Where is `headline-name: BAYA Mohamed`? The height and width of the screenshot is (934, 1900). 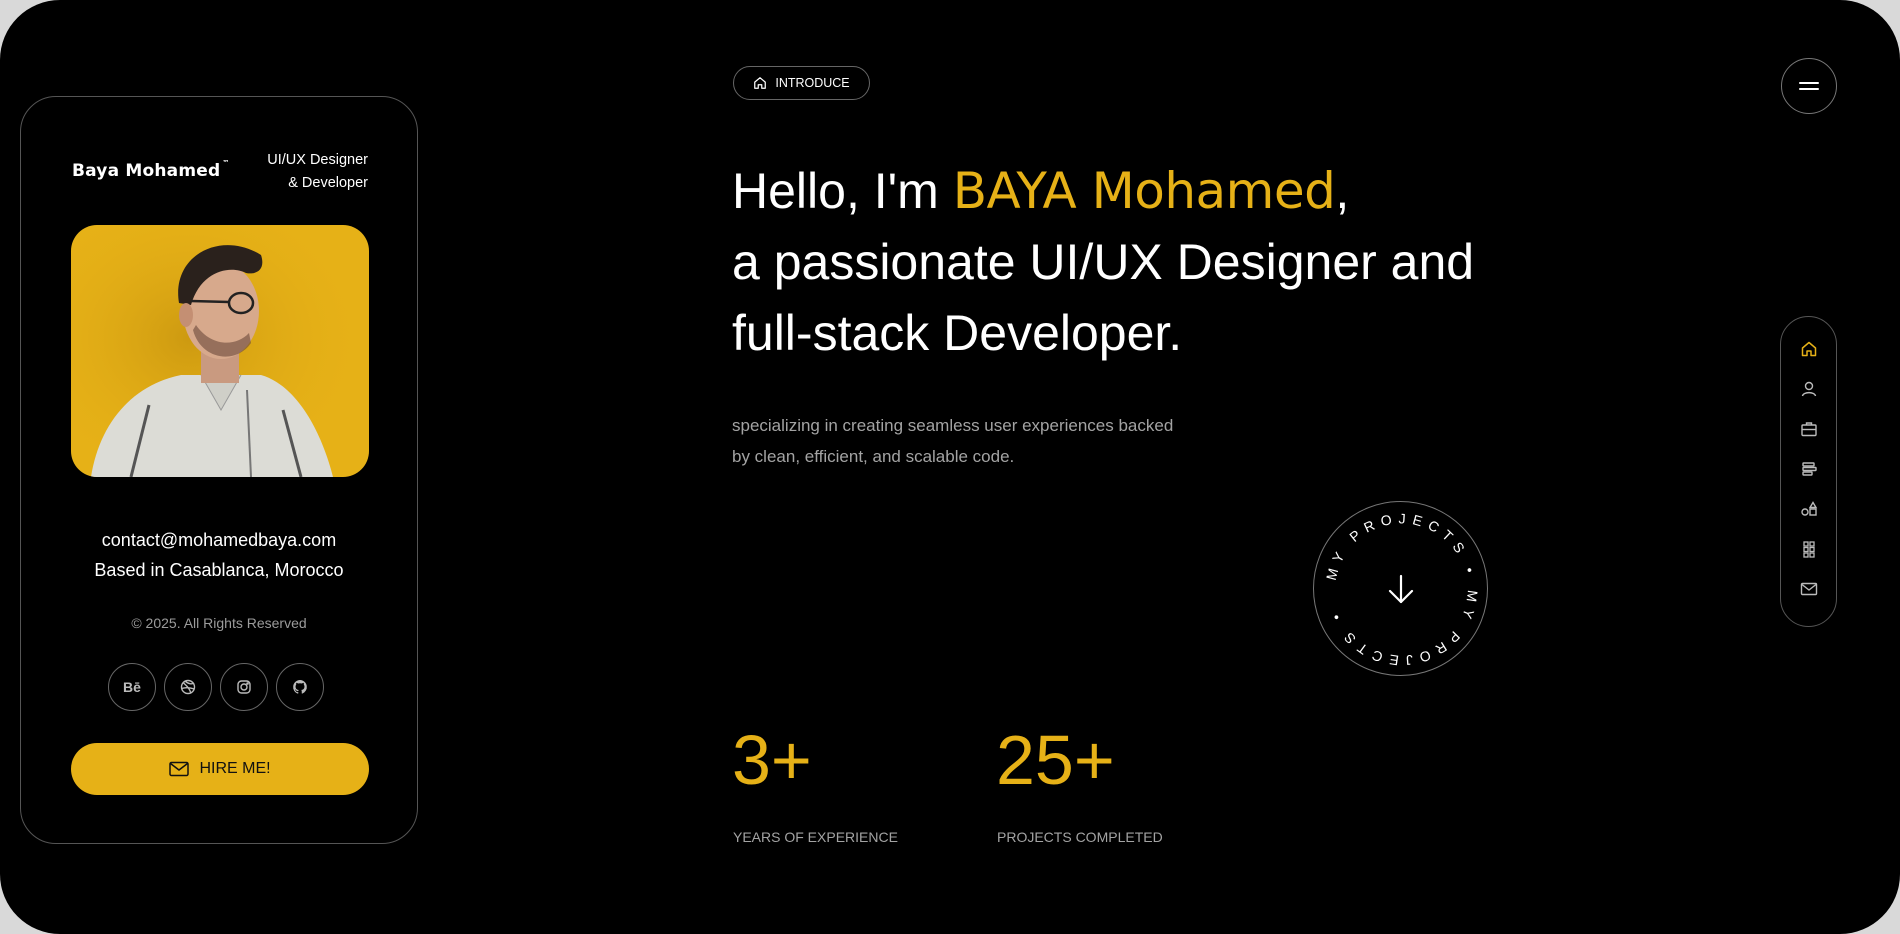 headline-name: BAYA Mohamed is located at coordinates (1144, 191).